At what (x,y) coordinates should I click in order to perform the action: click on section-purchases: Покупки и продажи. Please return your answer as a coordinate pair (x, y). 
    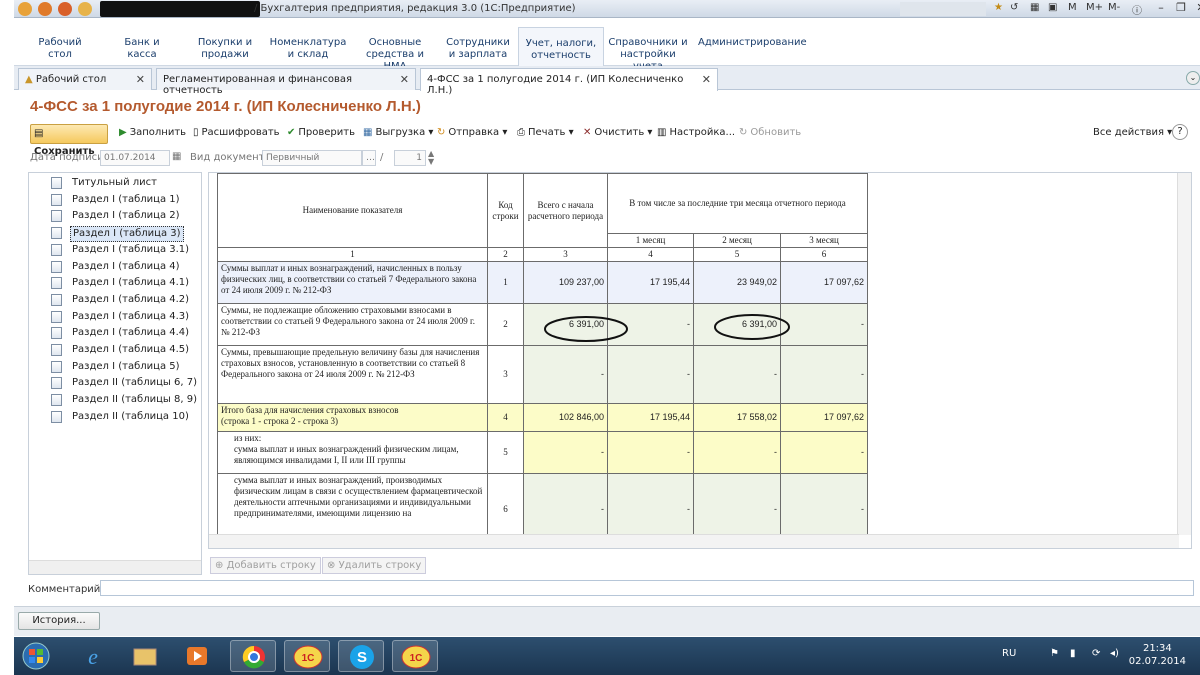
    Looking at the image, I should click on (225, 49).